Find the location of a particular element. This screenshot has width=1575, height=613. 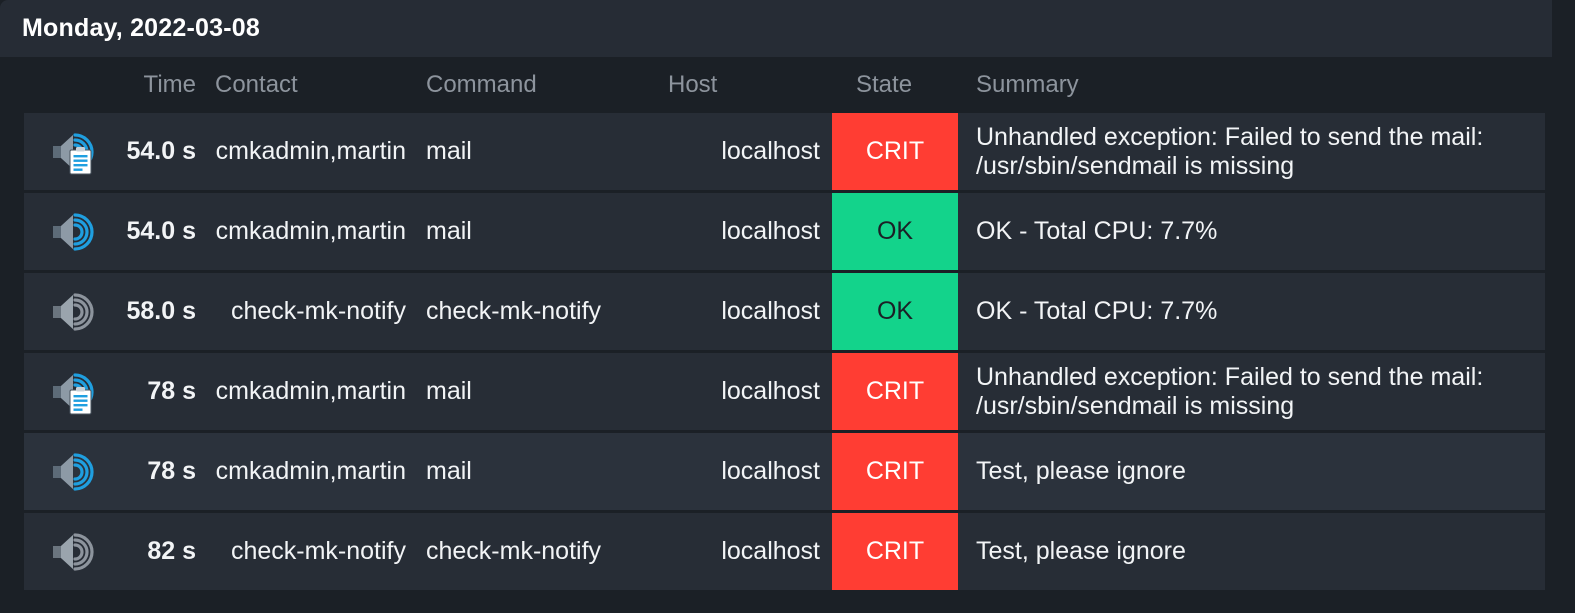

table-header-row: Time Contact Command Host State Summary is located at coordinates (784, 85).